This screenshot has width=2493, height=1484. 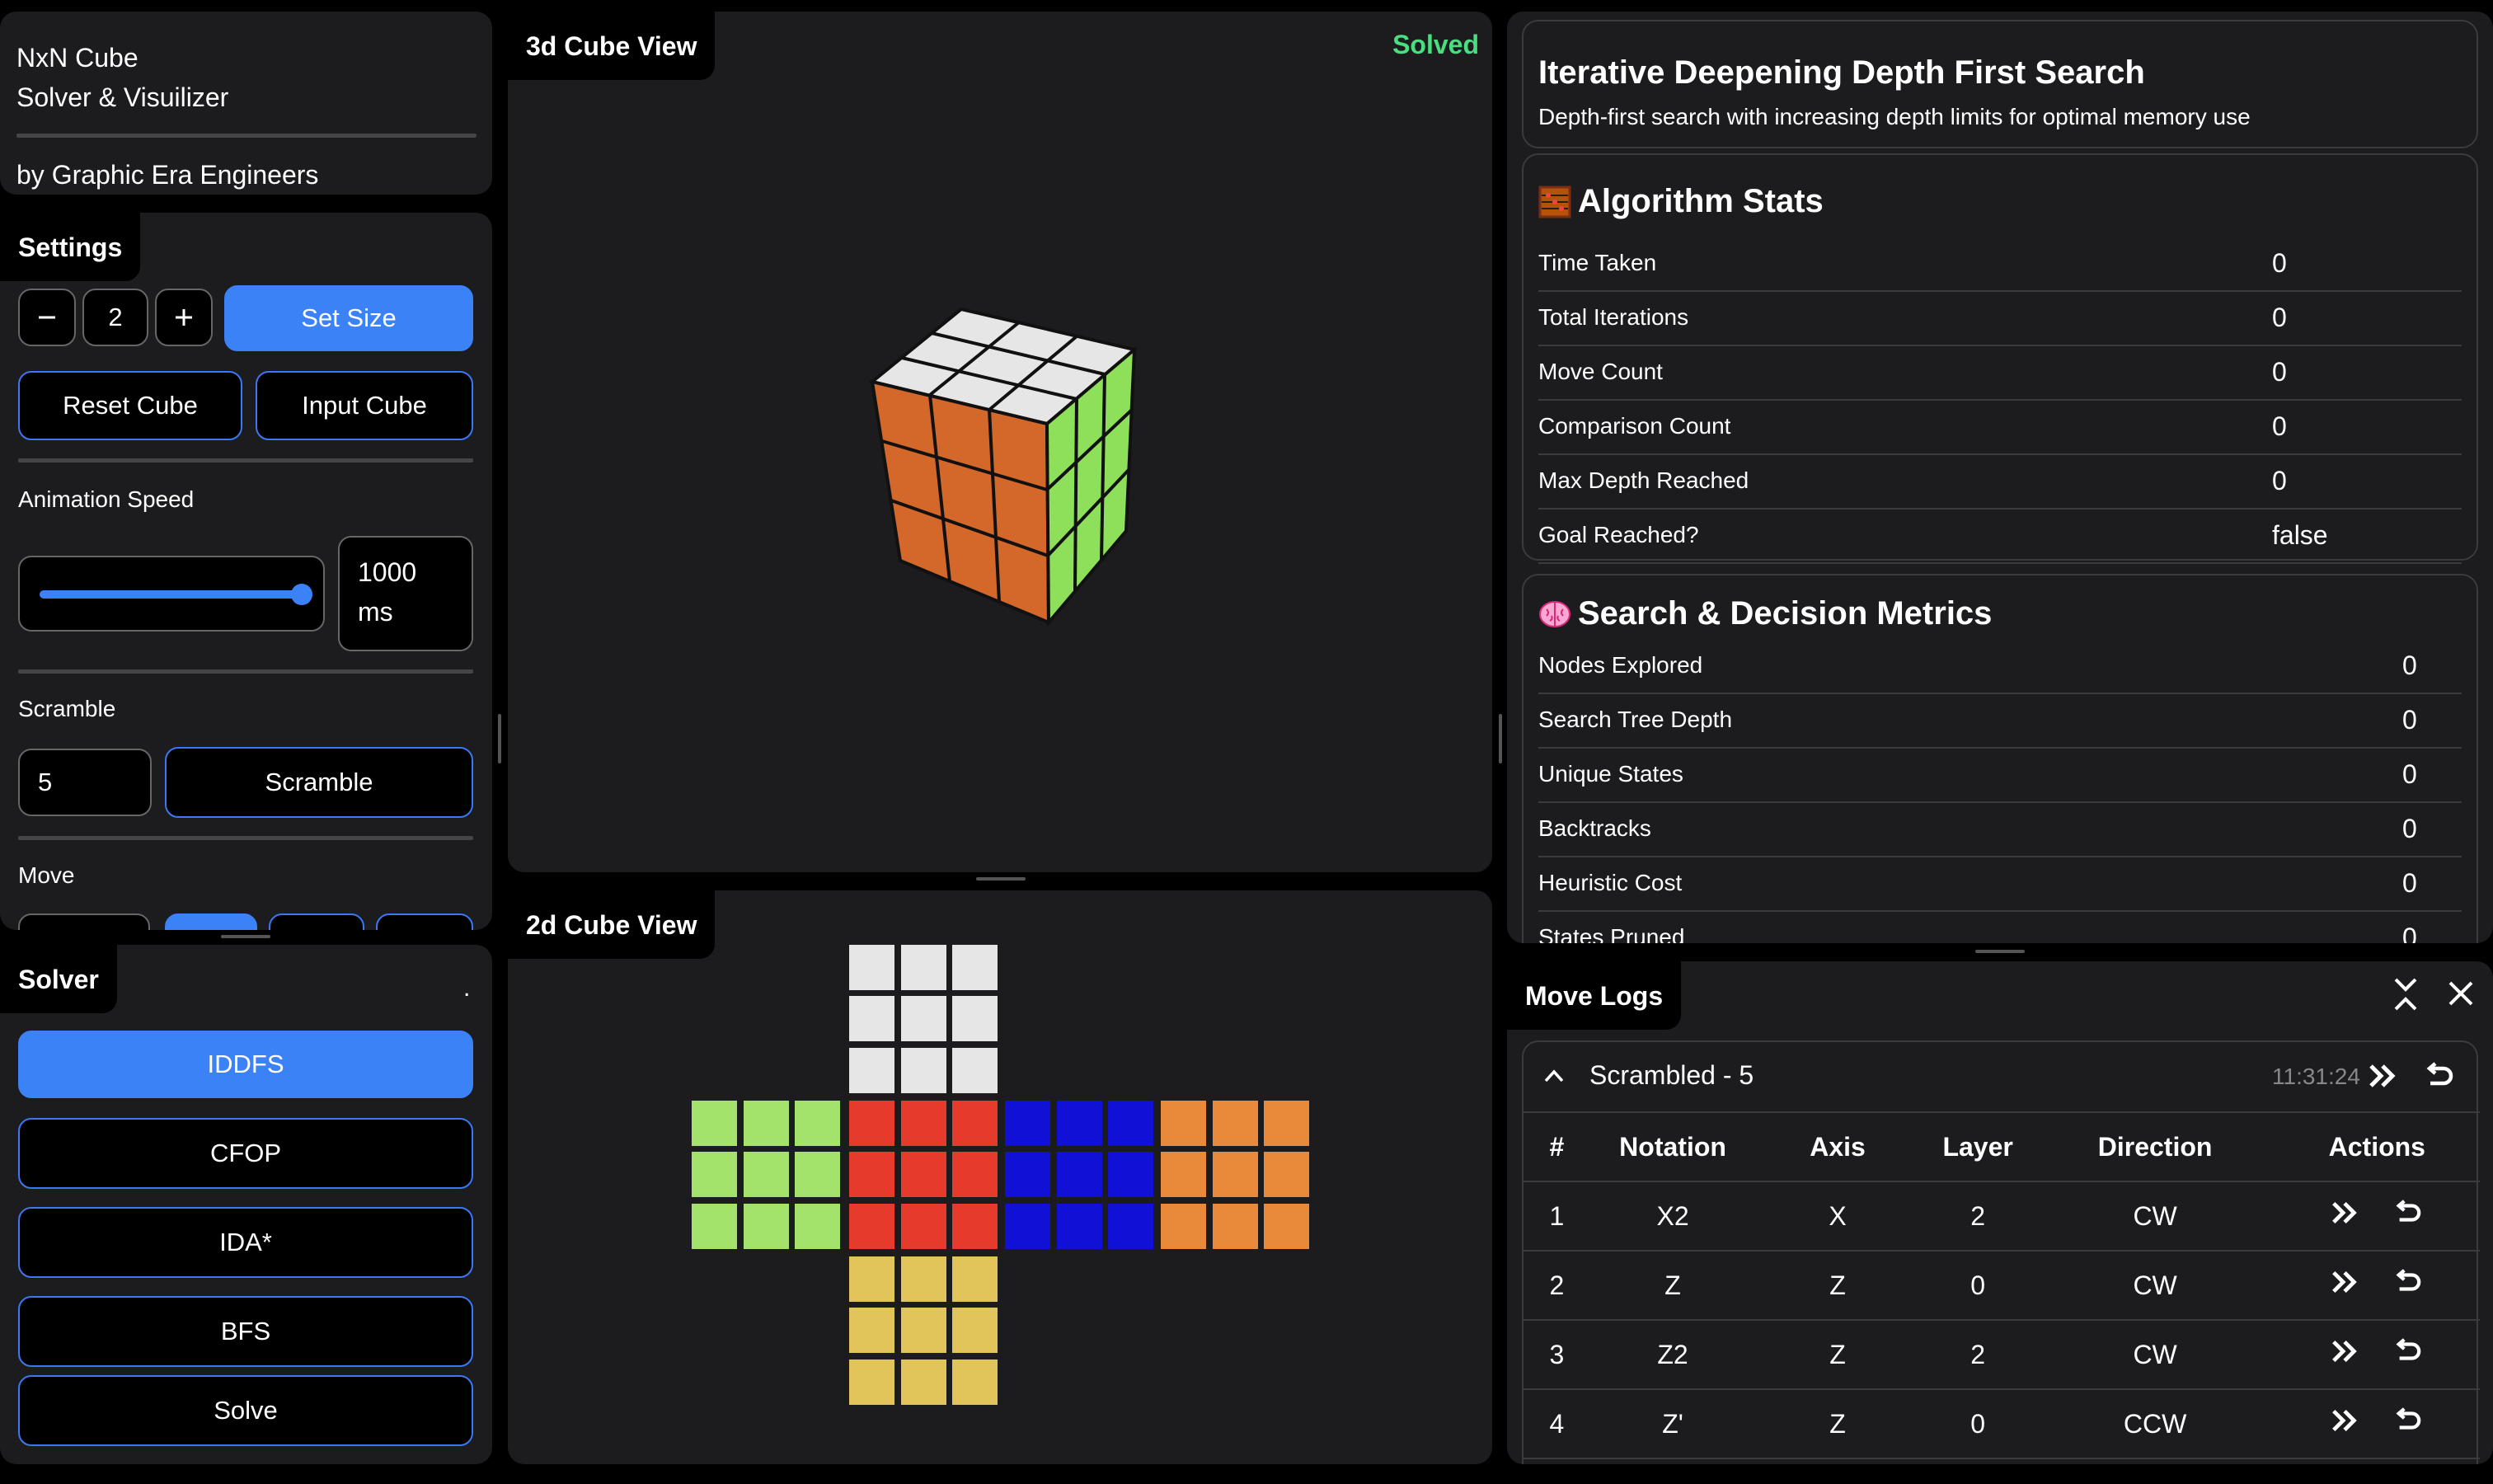 I want to click on table-row: 2 Z Z 0 CW, so click(x=2002, y=1286).